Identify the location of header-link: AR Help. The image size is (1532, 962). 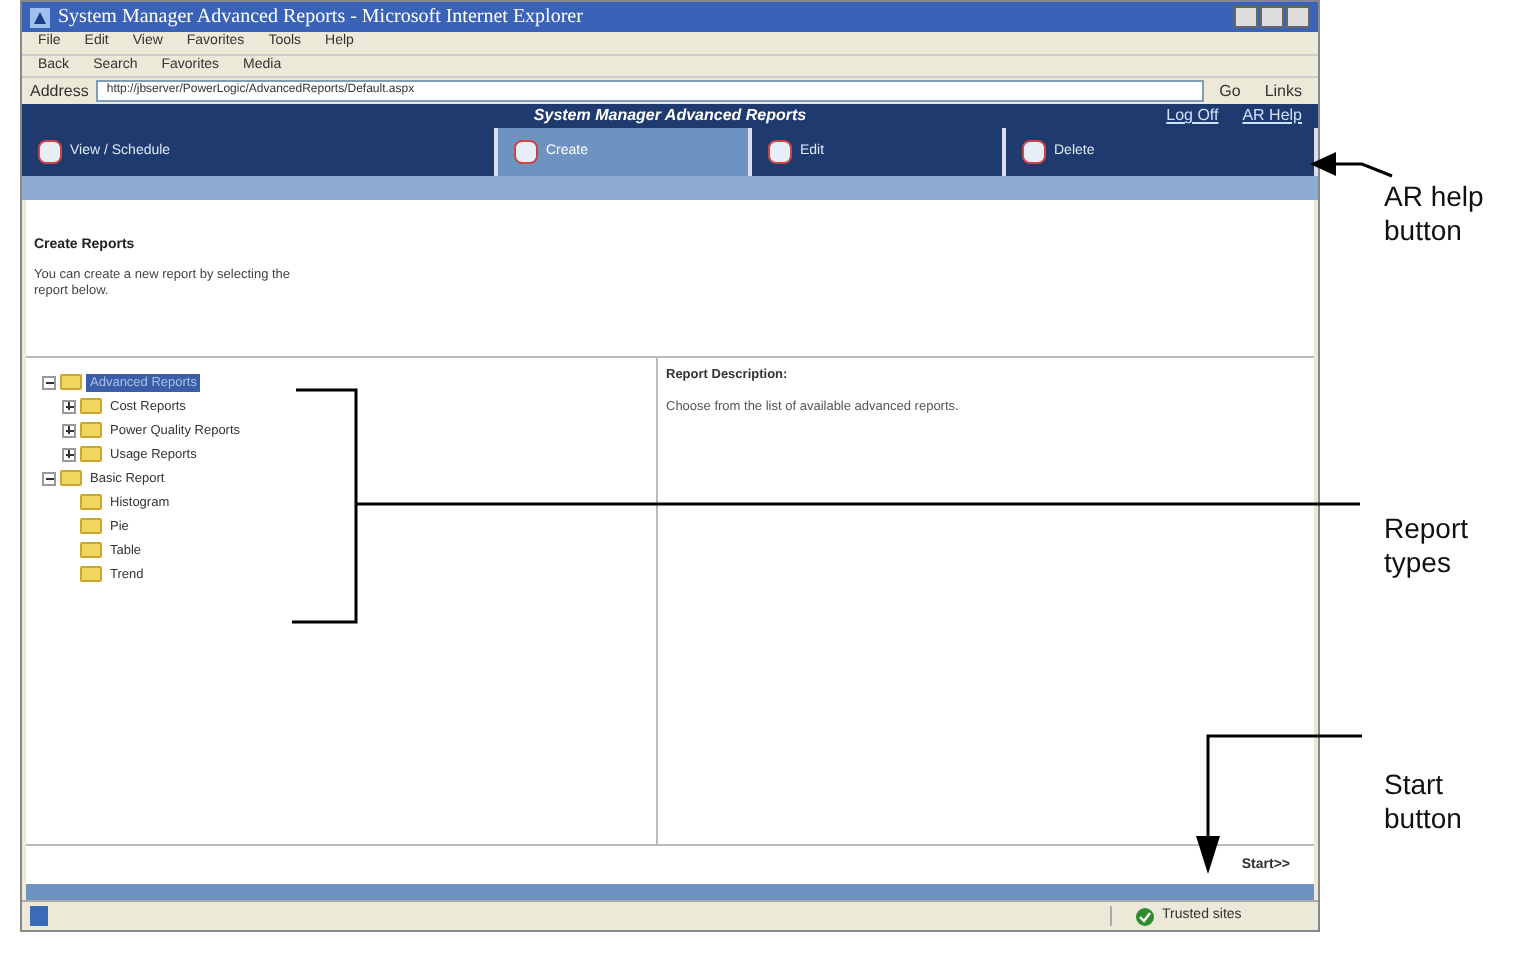
(1272, 116).